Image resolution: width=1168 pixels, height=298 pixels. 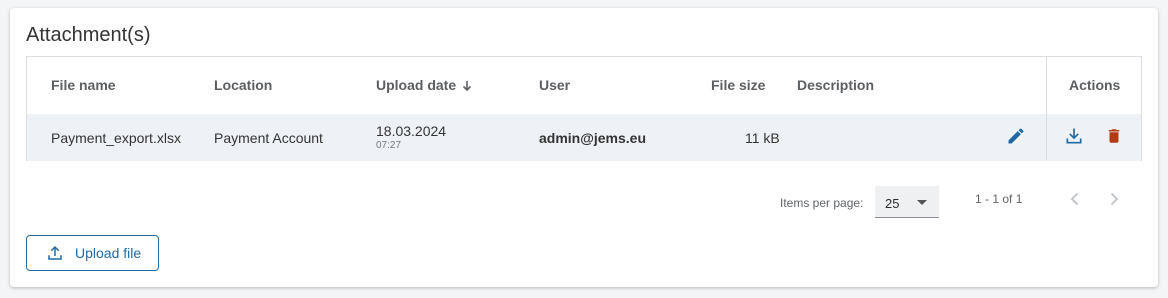 What do you see at coordinates (738, 85) in the screenshot?
I see `header-file-size: File size` at bounding box center [738, 85].